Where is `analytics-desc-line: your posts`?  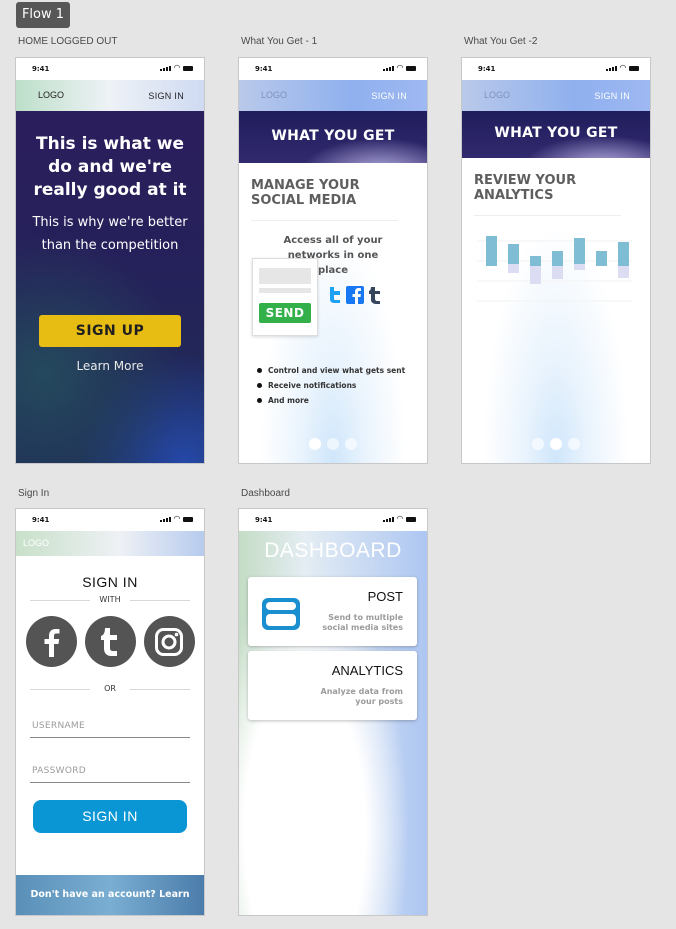
analytics-desc-line: your posts is located at coordinates (379, 701).